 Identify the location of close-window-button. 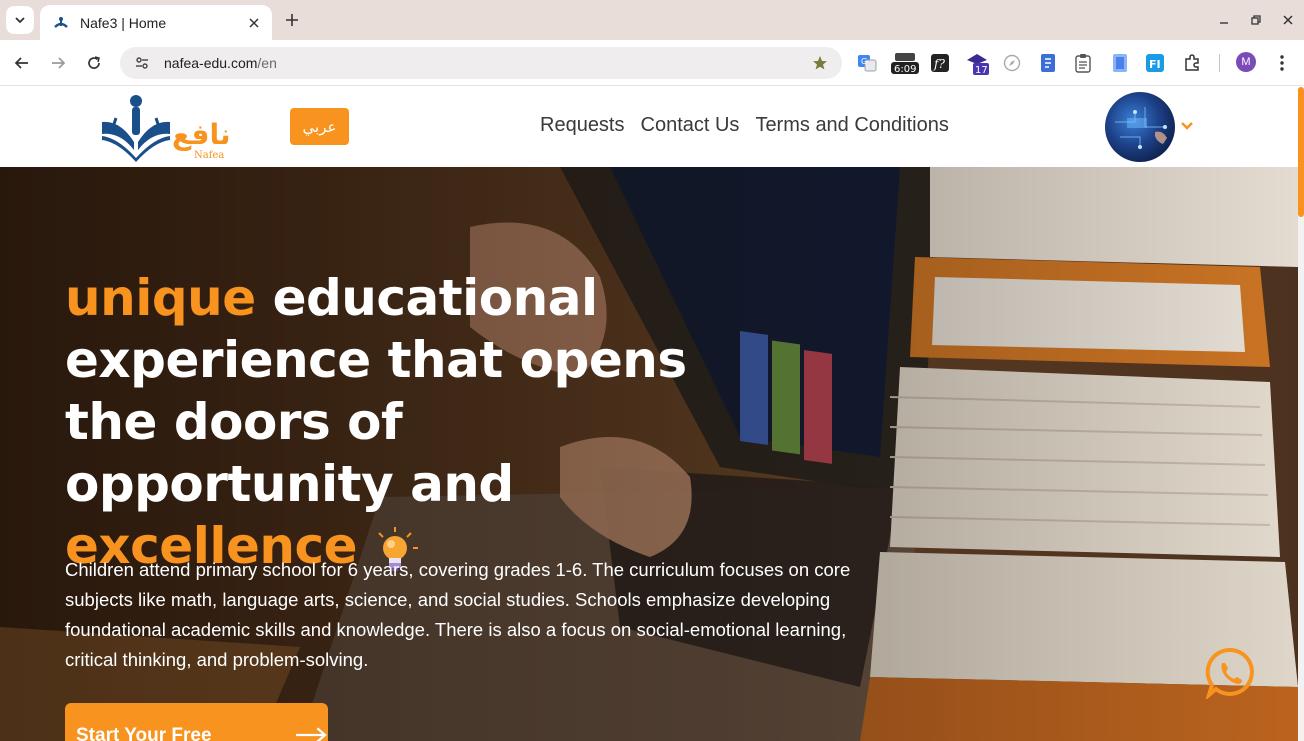
(1288, 20).